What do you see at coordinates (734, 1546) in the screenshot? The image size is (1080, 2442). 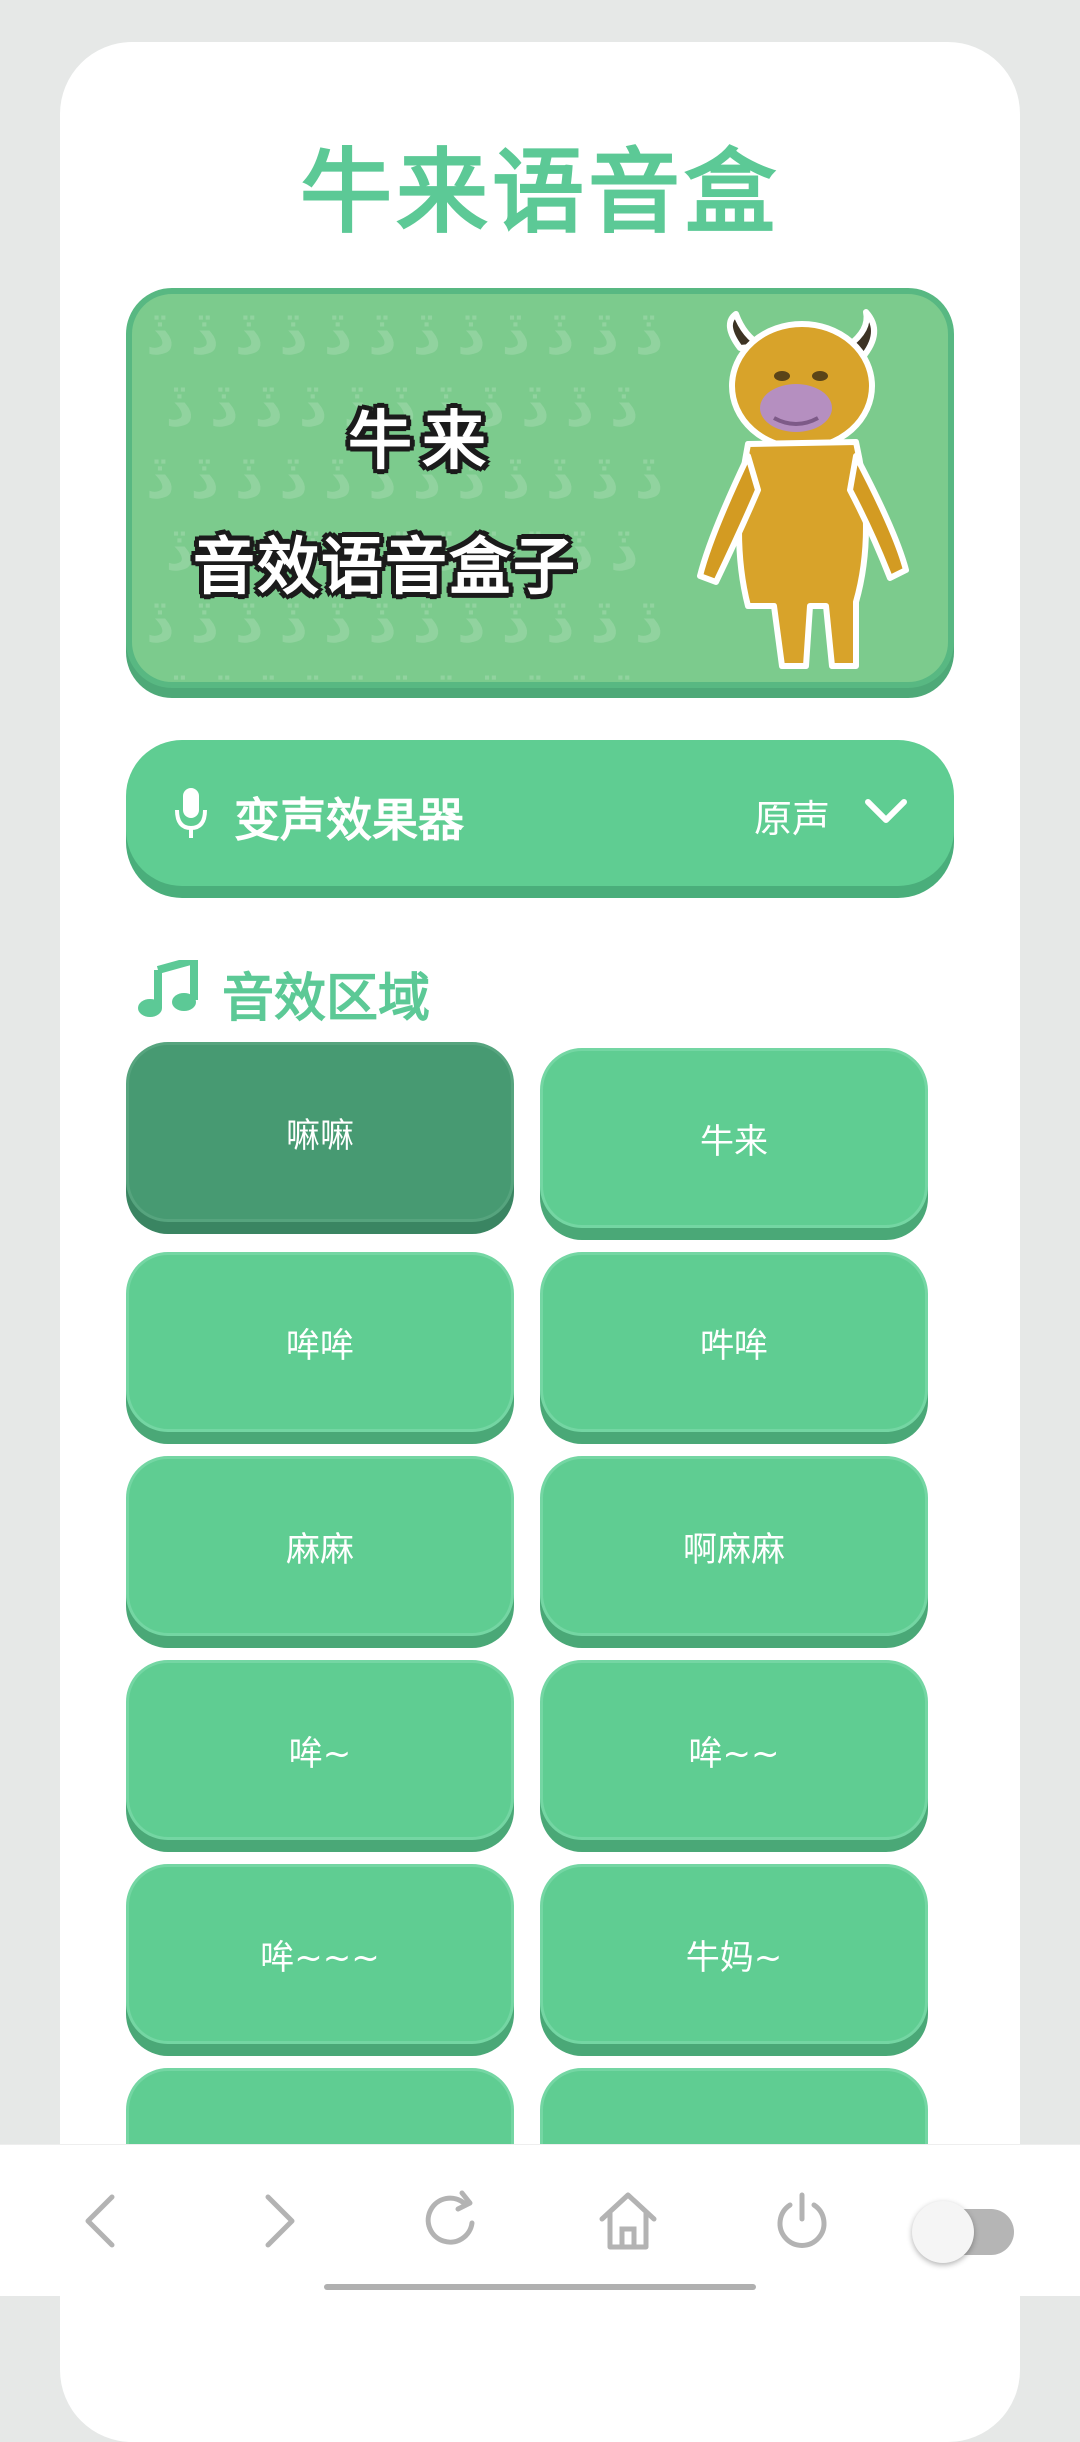 I see `sound-button: 啊麻麻` at bounding box center [734, 1546].